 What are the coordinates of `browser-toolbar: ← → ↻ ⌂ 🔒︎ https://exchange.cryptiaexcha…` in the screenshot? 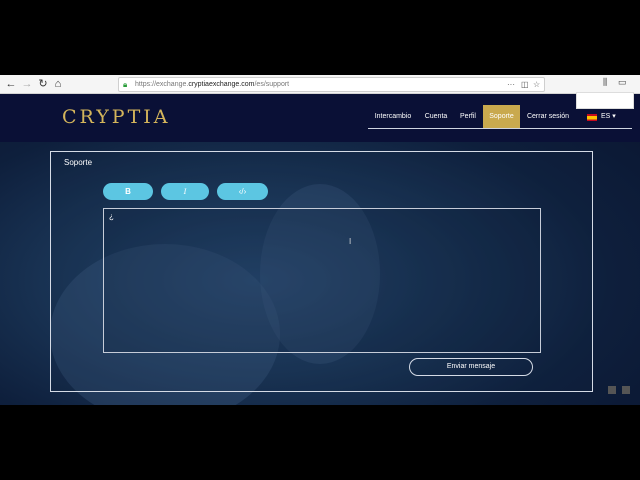 It's located at (320, 84).